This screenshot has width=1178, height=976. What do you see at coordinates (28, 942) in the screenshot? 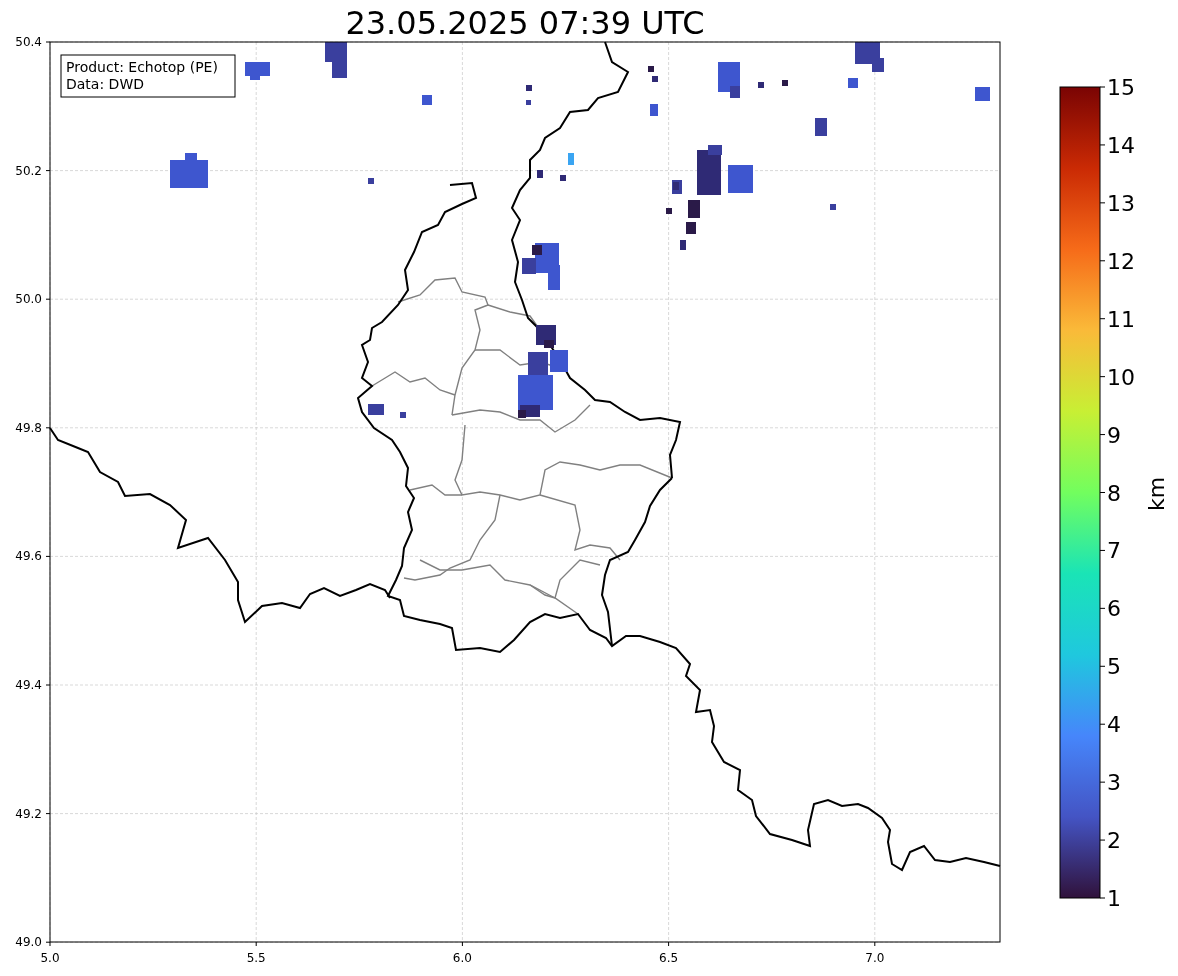
I see `y-tick-label: 49.0` at bounding box center [28, 942].